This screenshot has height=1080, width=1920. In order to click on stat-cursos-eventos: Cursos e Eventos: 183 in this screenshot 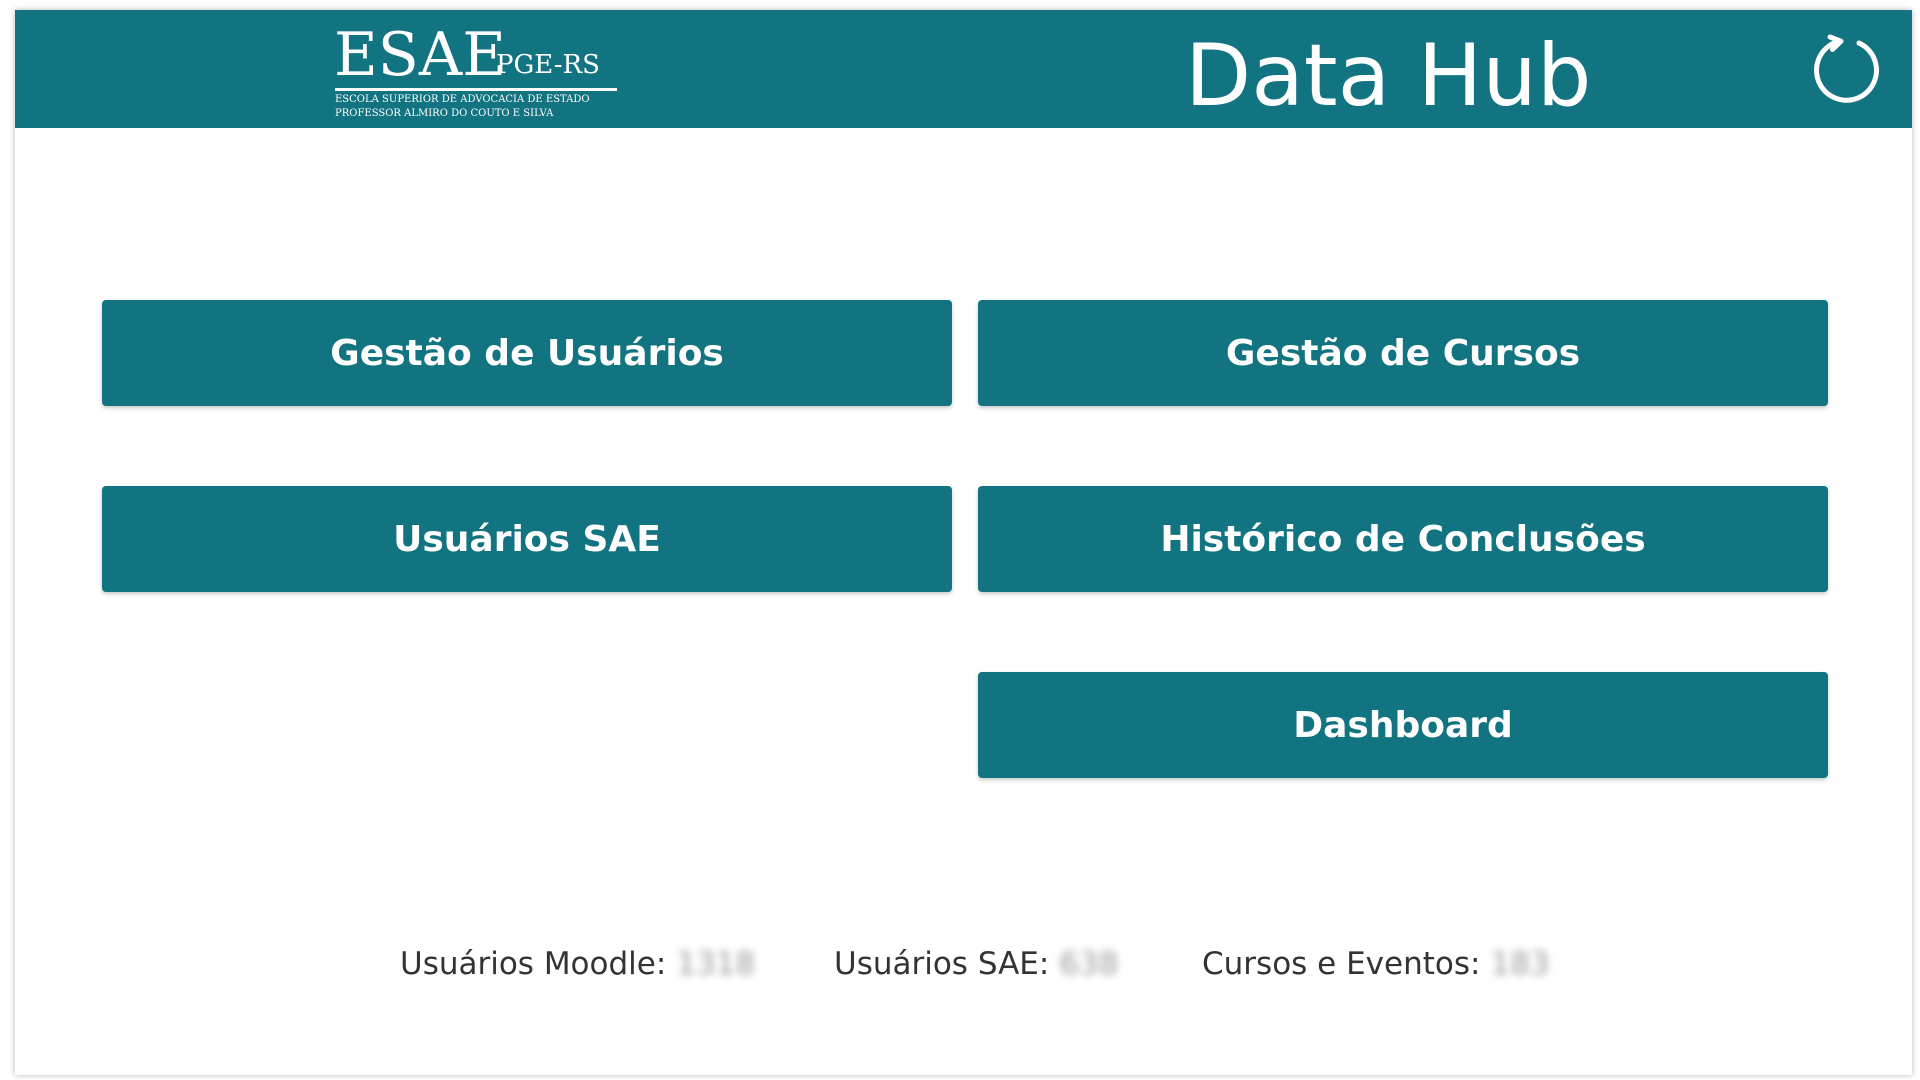, I will do `click(1376, 964)`.